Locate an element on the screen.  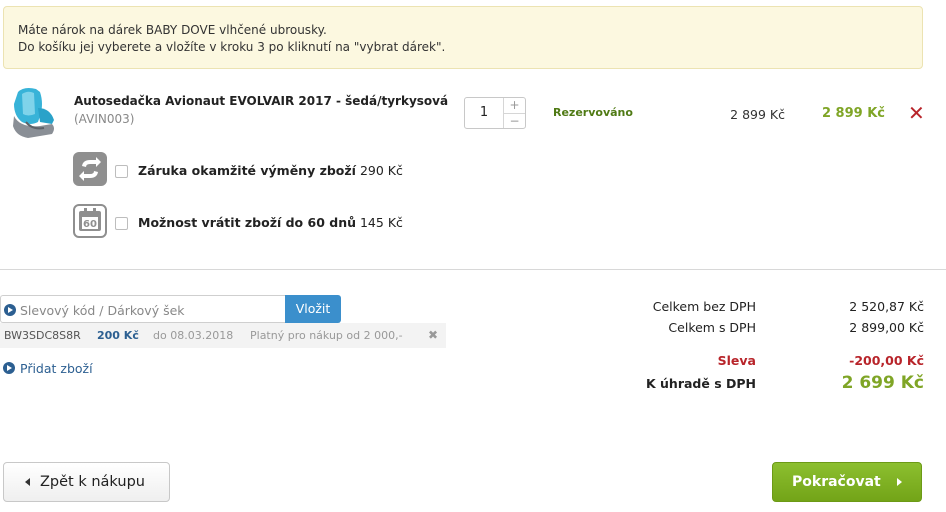
caret-right-icon is located at coordinates (899, 482).